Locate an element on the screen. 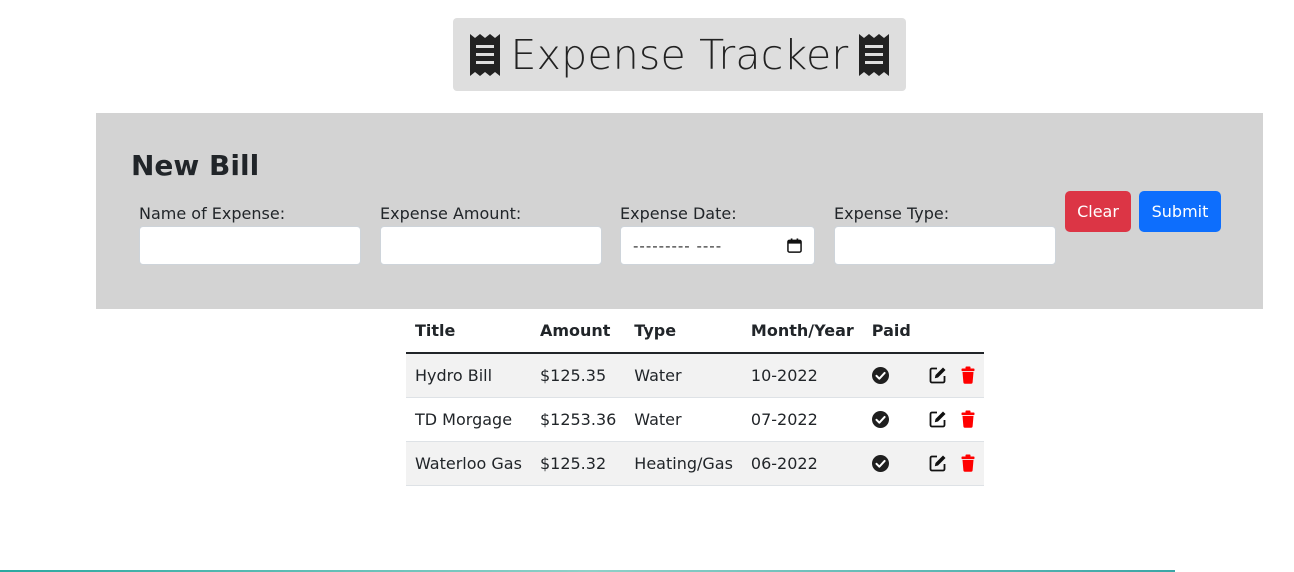 The width and height of the screenshot is (1294, 572). column-header-type: Type is located at coordinates (683, 331).